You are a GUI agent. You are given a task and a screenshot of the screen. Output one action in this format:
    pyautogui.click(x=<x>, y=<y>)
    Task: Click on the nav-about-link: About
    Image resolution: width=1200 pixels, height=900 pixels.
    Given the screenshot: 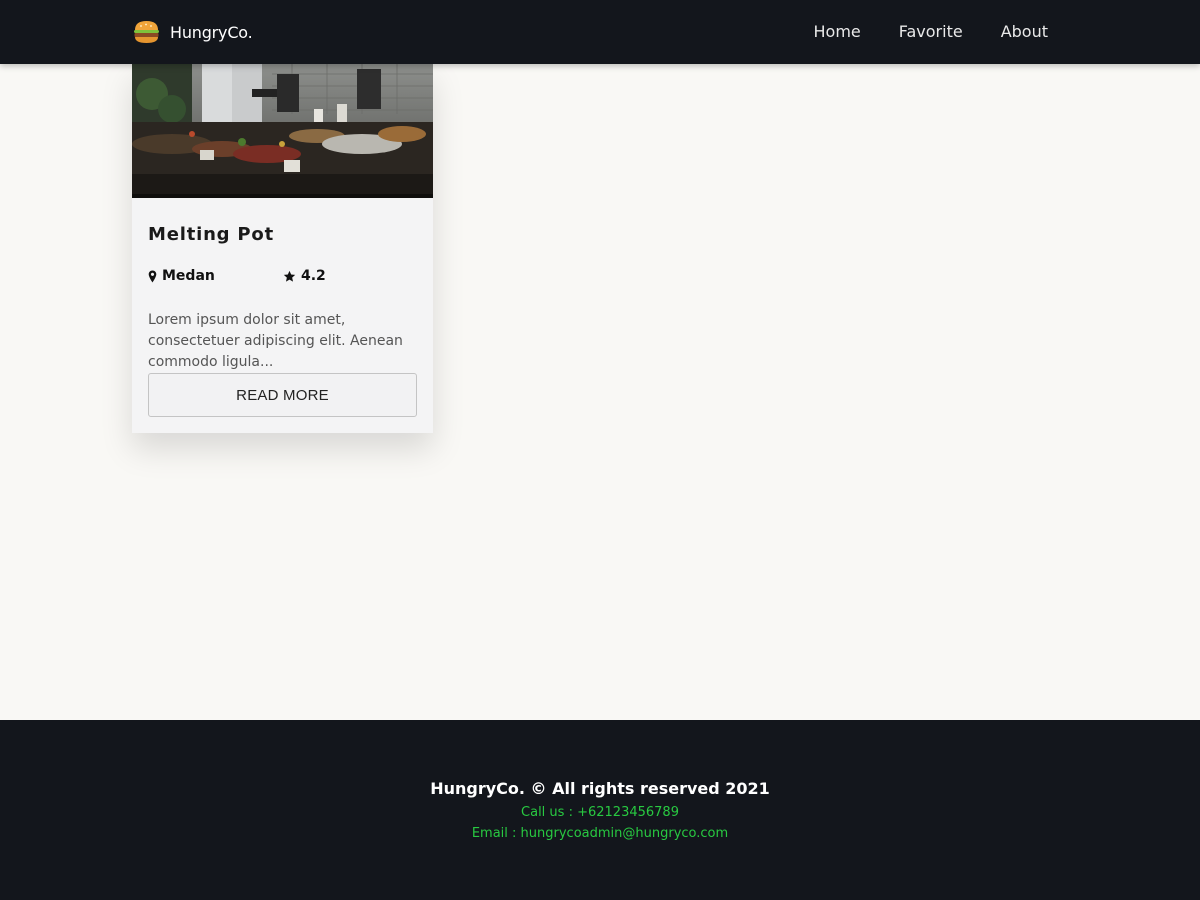 What is the action you would take?
    pyautogui.click(x=1024, y=32)
    